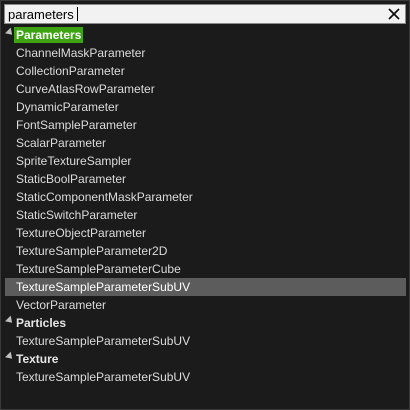  I want to click on list-item: CollectionParameter, so click(205, 71).